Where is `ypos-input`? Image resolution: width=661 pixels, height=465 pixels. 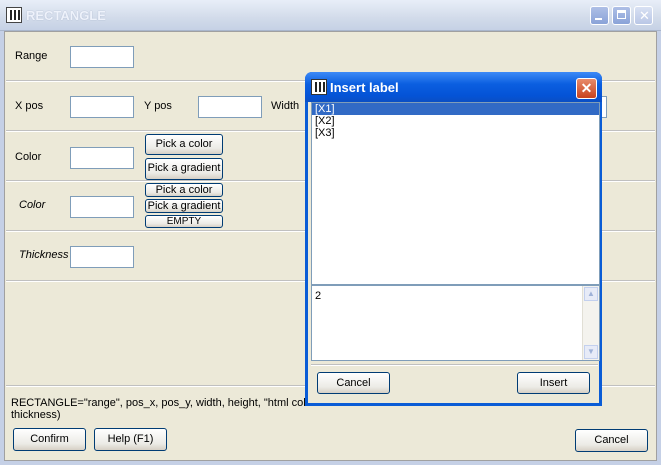
ypos-input is located at coordinates (230, 107).